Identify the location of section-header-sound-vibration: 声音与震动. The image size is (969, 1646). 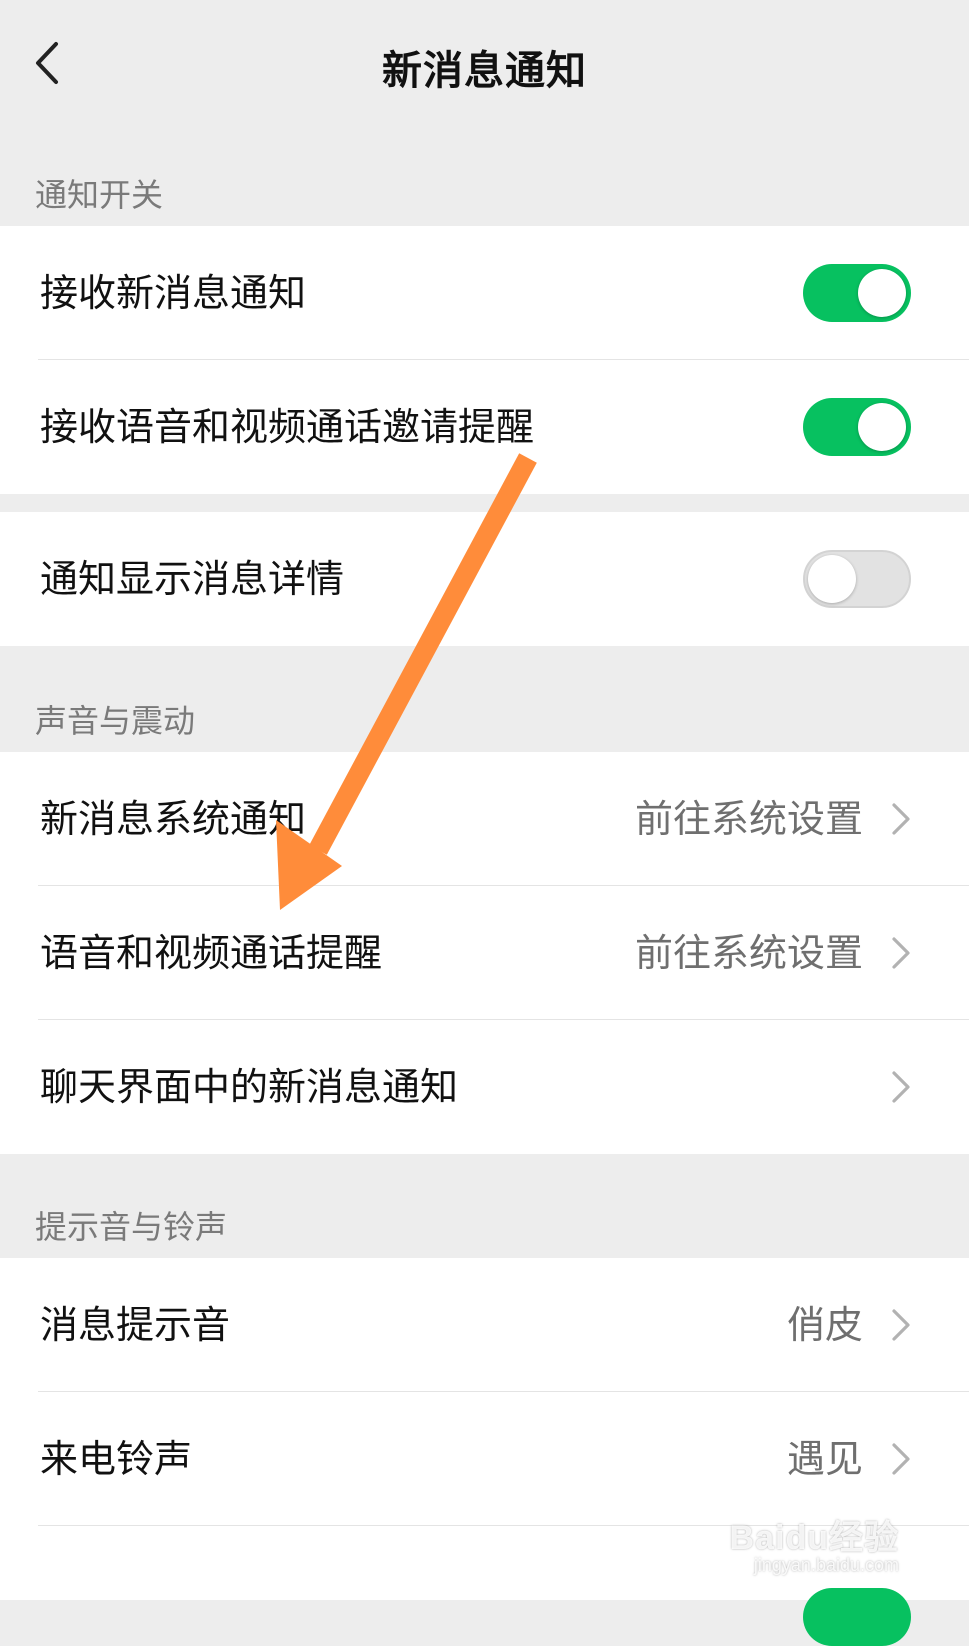
(115, 721).